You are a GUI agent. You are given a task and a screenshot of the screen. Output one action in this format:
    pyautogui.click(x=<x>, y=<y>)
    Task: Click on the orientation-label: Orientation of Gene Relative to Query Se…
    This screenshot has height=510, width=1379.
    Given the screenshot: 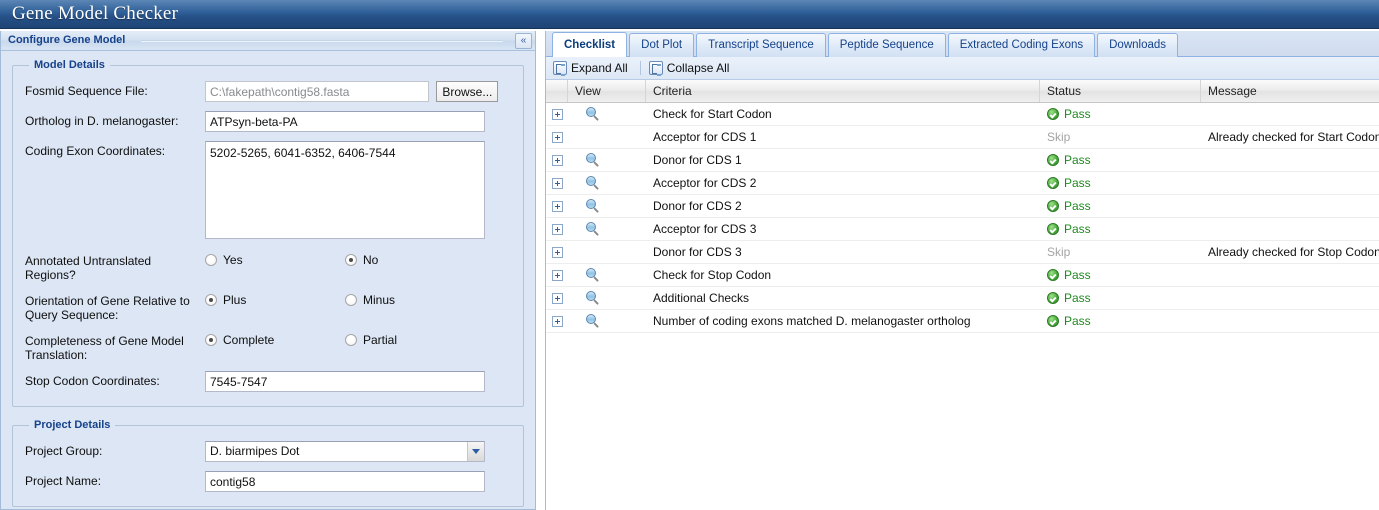 What is the action you would take?
    pyautogui.click(x=107, y=308)
    